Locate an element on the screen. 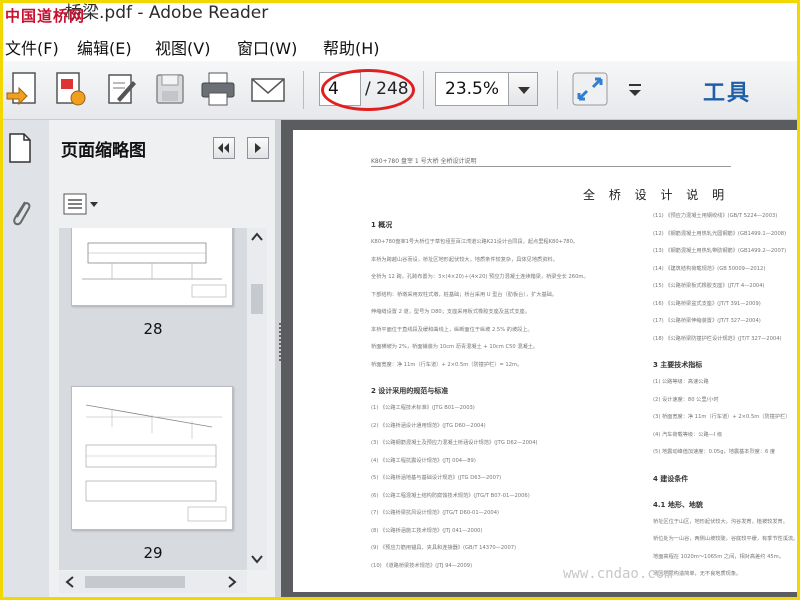  next-panel-button is located at coordinates (258, 148).